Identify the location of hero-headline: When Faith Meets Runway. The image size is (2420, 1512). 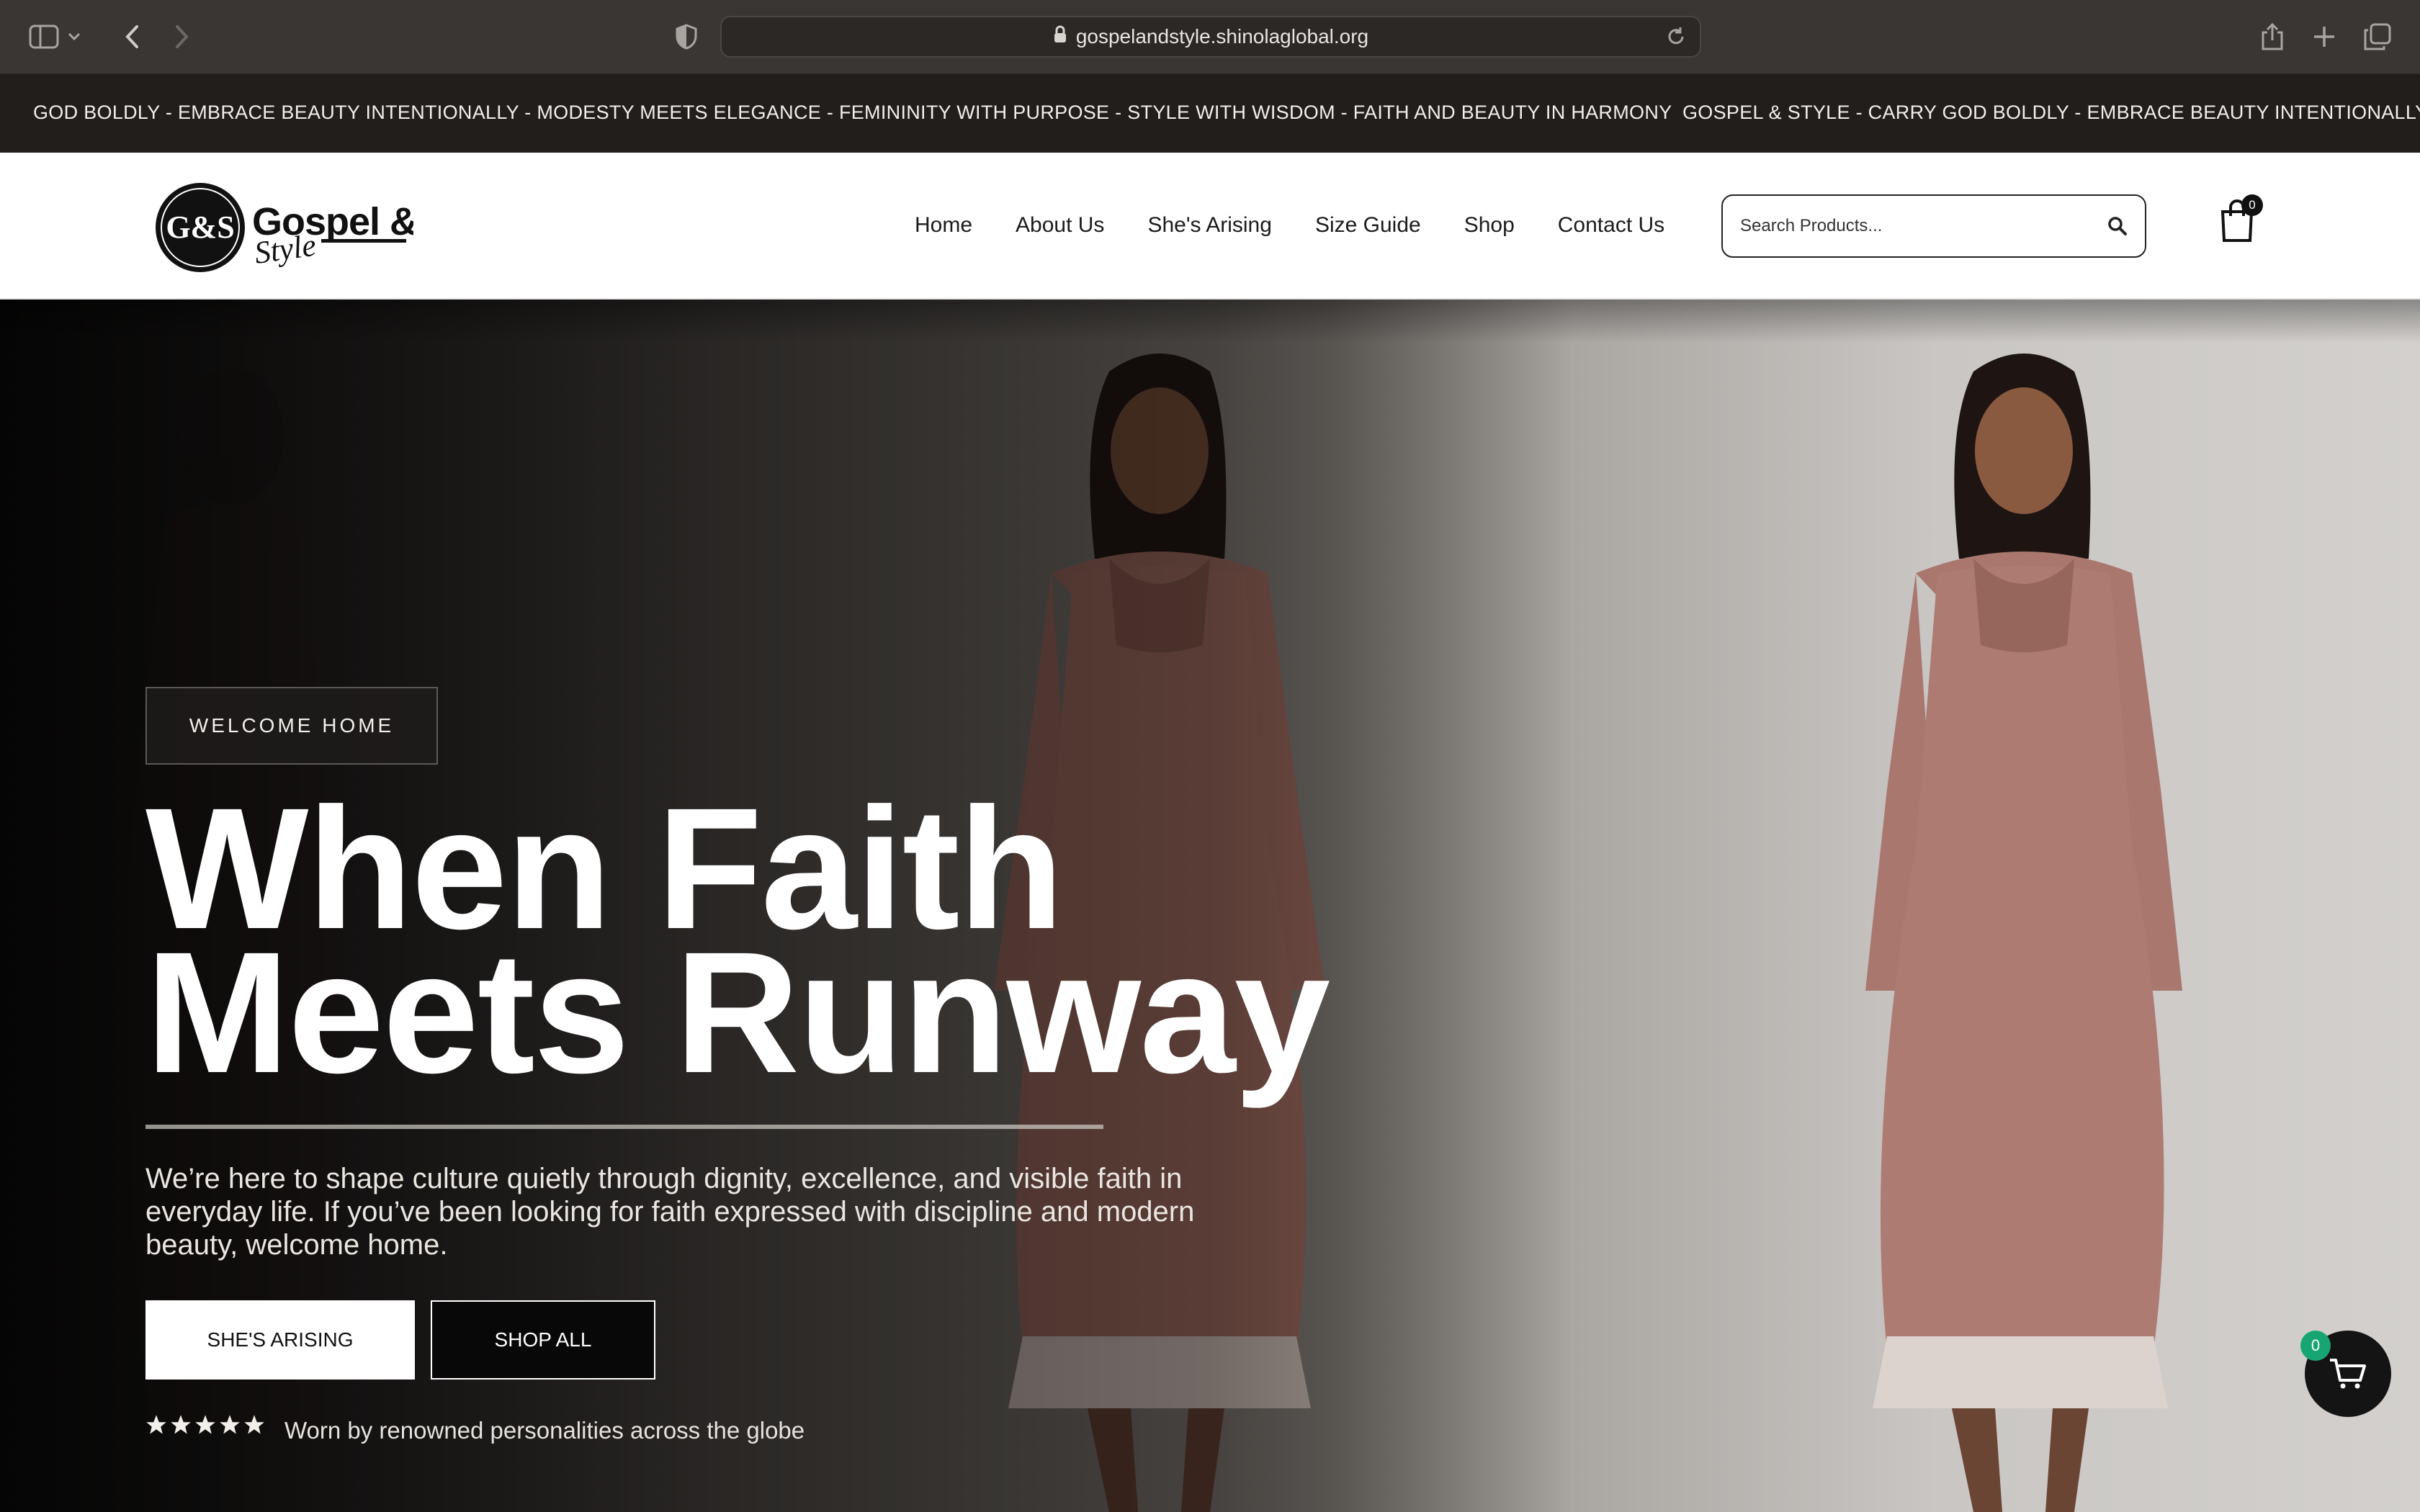
(737, 945).